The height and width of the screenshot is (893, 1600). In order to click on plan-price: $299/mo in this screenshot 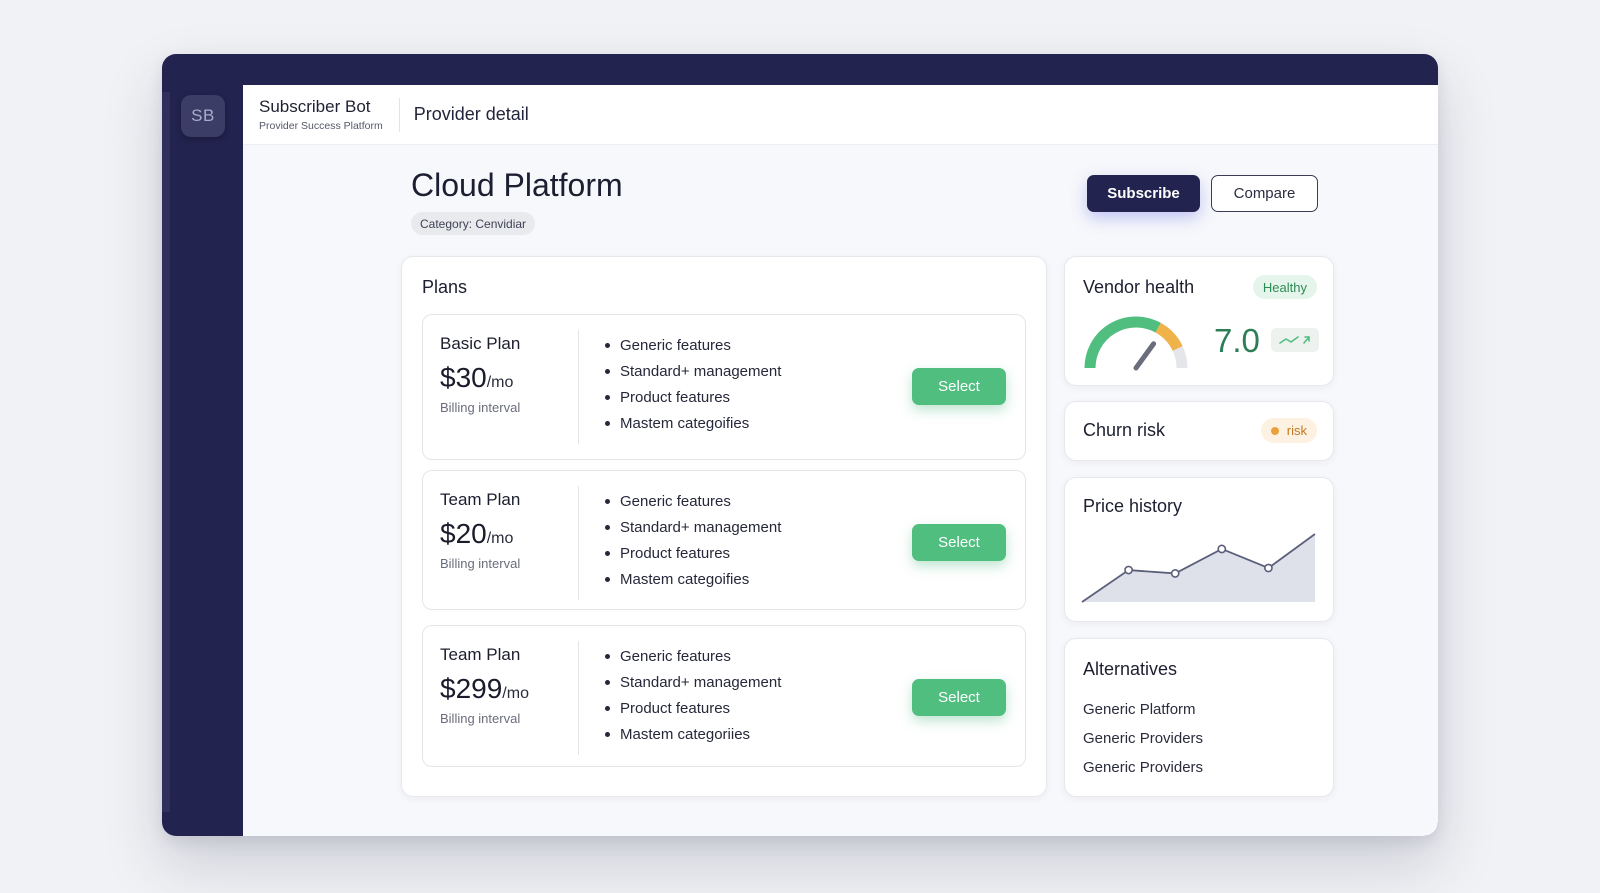, I will do `click(484, 689)`.